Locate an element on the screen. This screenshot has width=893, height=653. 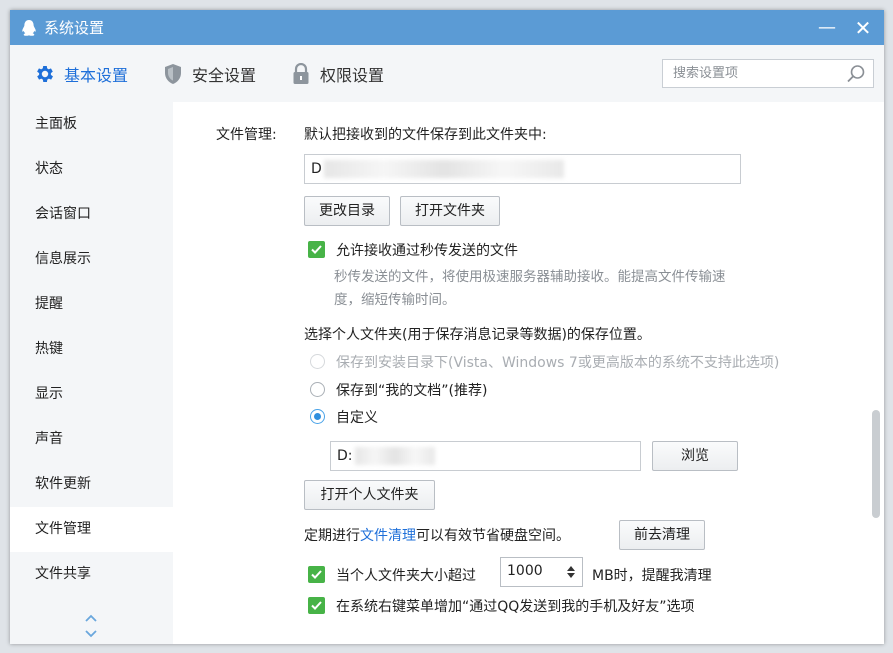
open-folder-button: 打开文件夹 is located at coordinates (450, 211).